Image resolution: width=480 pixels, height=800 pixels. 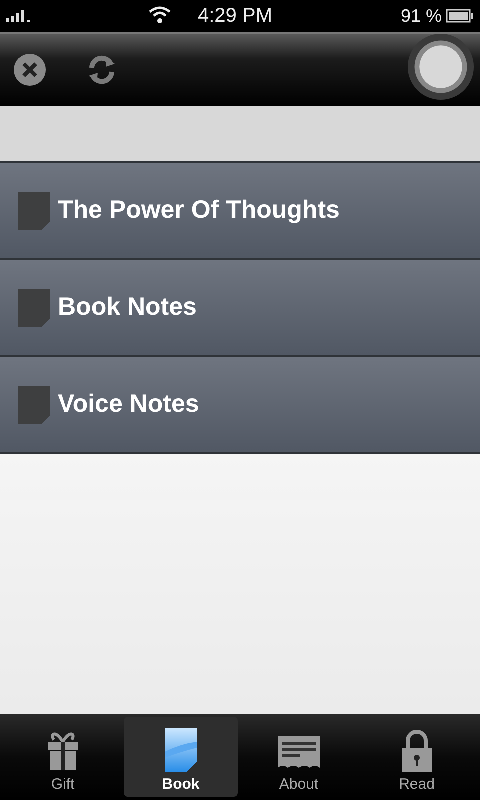 I want to click on floating-home-button, so click(x=441, y=67).